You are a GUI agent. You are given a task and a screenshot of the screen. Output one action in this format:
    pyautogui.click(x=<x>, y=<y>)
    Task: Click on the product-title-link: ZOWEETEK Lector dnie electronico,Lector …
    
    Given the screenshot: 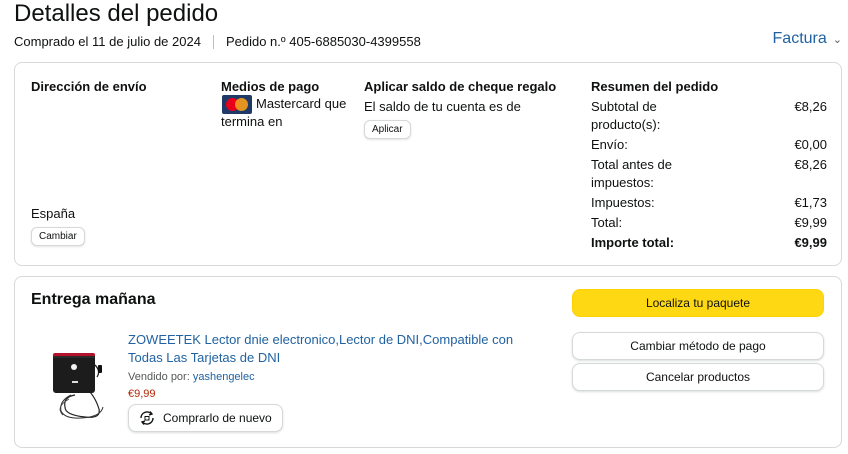 What is the action you would take?
    pyautogui.click(x=338, y=349)
    